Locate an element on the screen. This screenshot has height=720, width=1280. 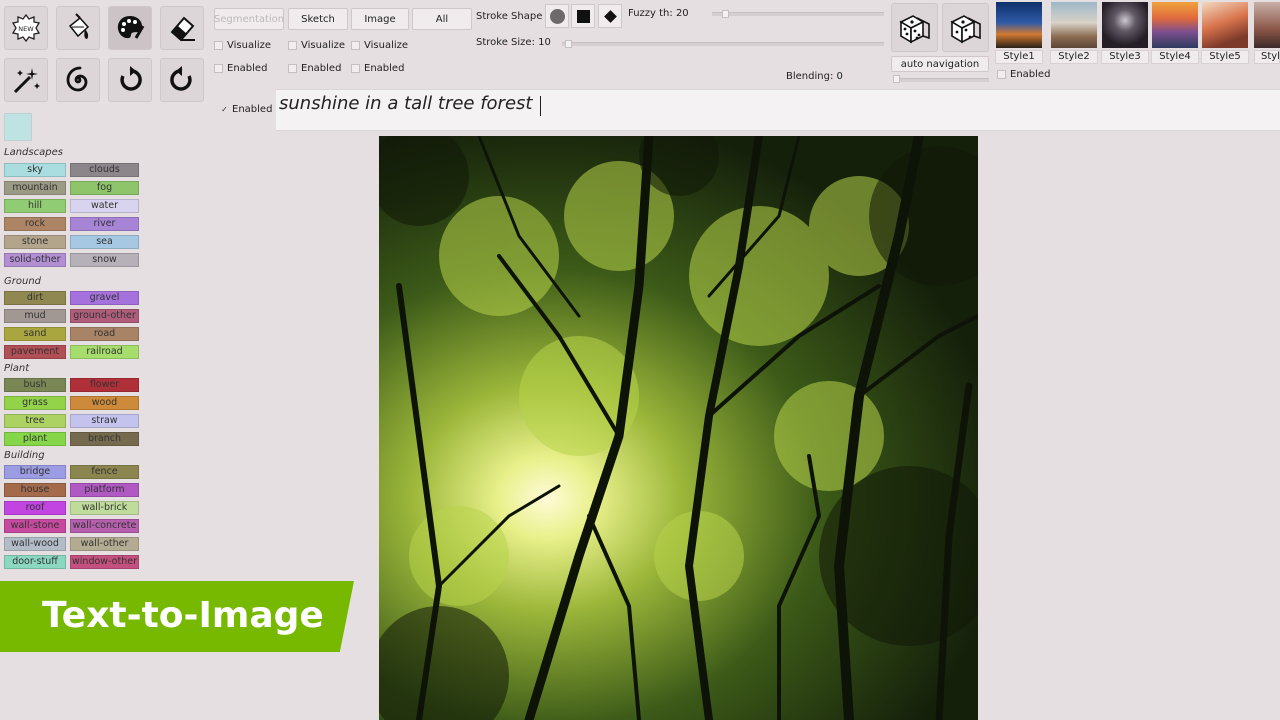
new-canvas-button: NEW is located at coordinates (26, 28).